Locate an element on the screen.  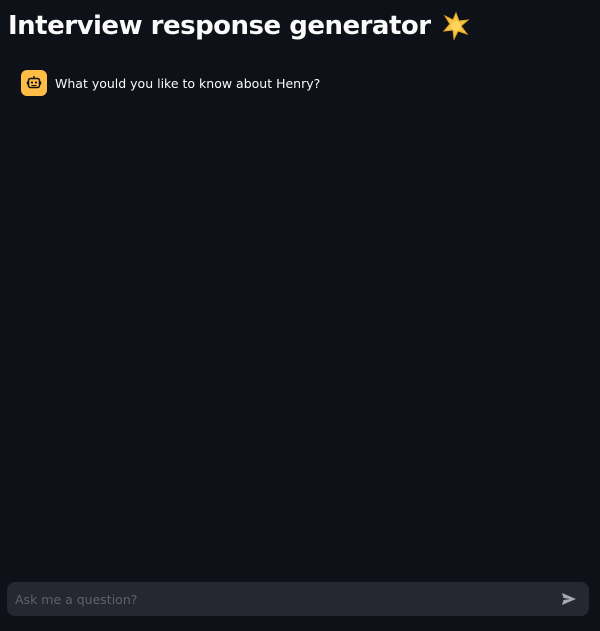
send-icon is located at coordinates (569, 599).